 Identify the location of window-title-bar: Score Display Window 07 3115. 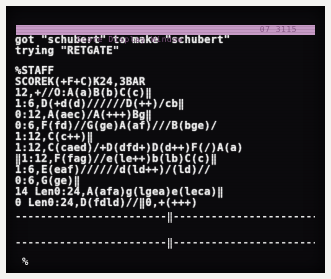
(165, 34).